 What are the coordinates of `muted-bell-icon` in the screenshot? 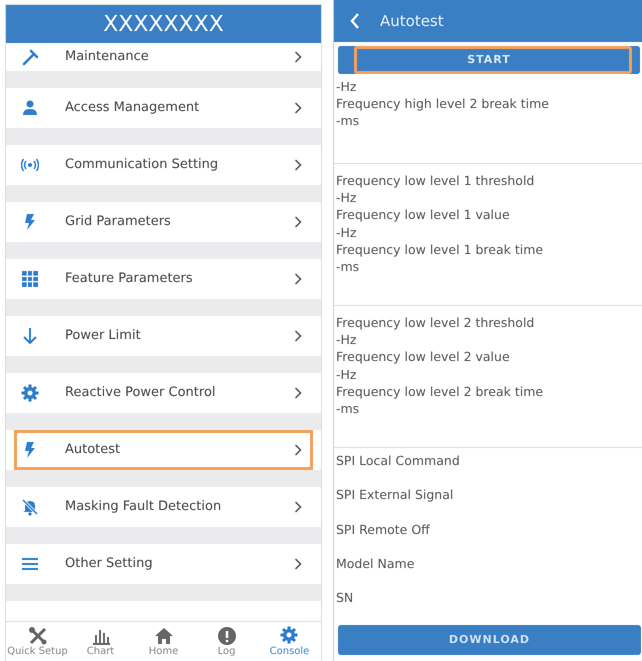 It's located at (30, 507).